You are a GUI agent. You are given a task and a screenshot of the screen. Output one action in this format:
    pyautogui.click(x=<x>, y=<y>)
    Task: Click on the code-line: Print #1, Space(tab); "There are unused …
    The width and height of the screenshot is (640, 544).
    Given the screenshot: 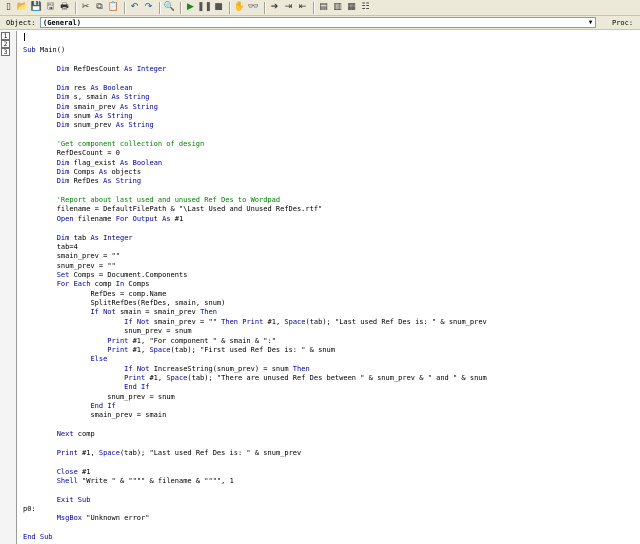 What is the action you would take?
    pyautogui.click(x=331, y=378)
    